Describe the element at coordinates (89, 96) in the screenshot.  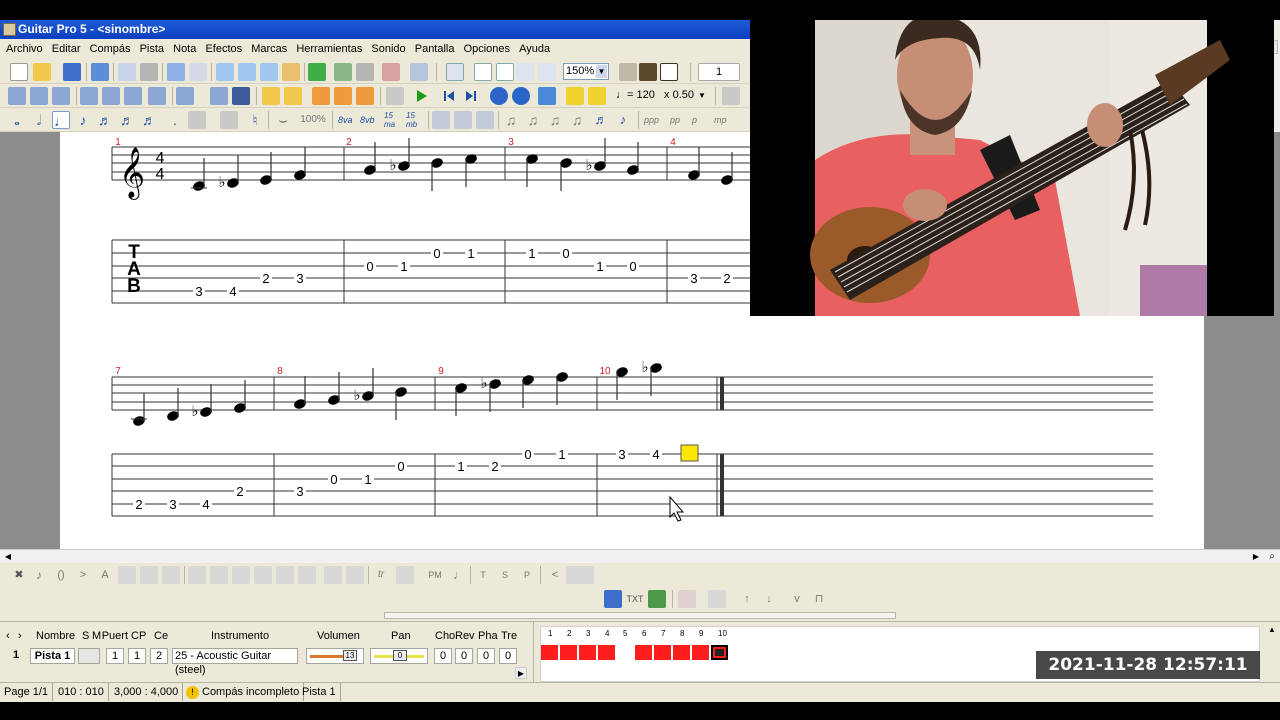
I see `repeat-open-icon` at that location.